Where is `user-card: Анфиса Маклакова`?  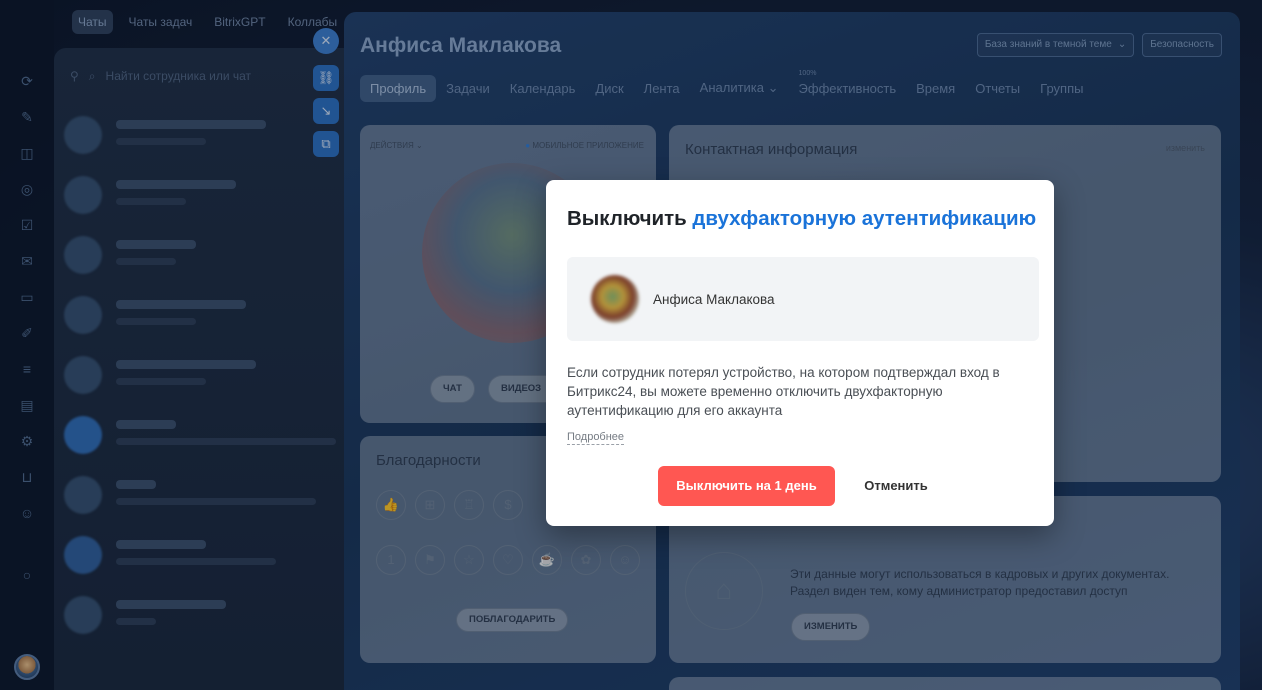 user-card: Анфиса Маклакова is located at coordinates (803, 299).